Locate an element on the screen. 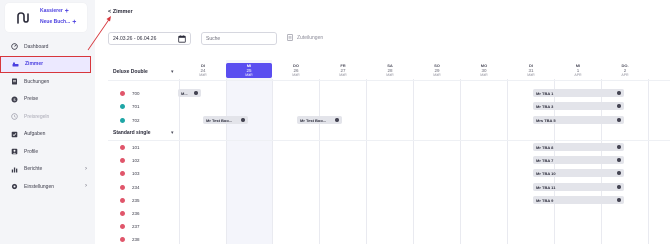 This screenshot has width=670, height=244. price-rules-icon is located at coordinates (14, 116).